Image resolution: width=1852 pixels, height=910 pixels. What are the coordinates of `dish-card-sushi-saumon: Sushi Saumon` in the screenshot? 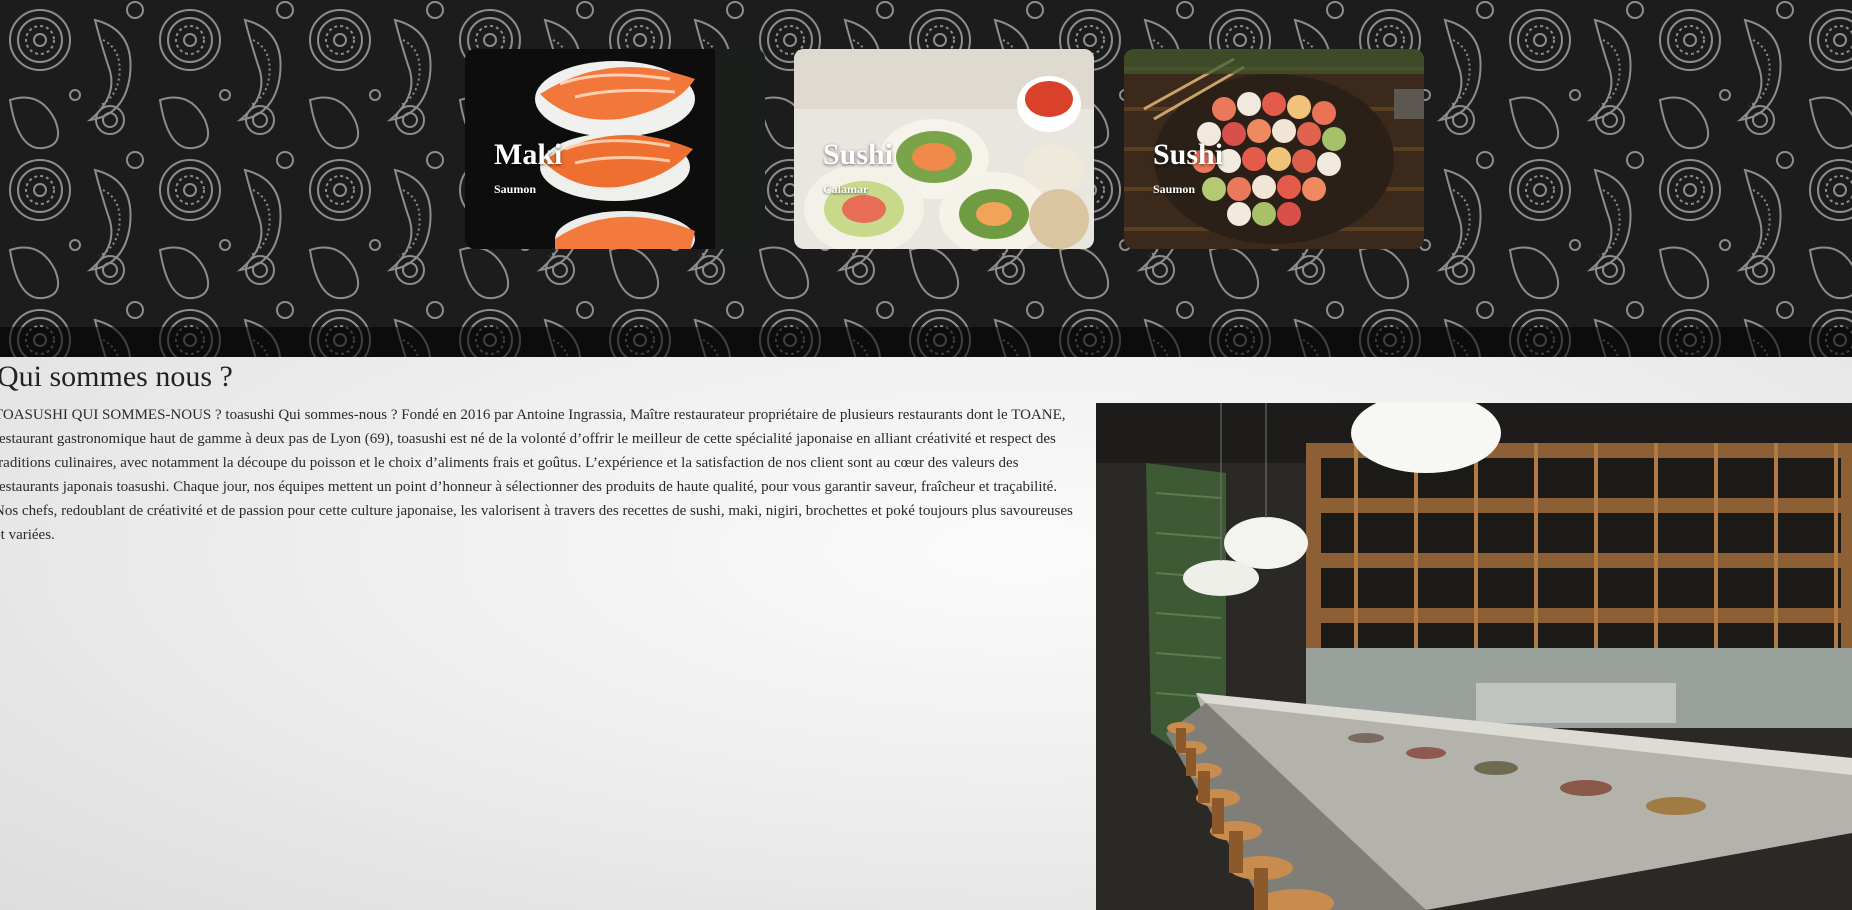 It's located at (1274, 149).